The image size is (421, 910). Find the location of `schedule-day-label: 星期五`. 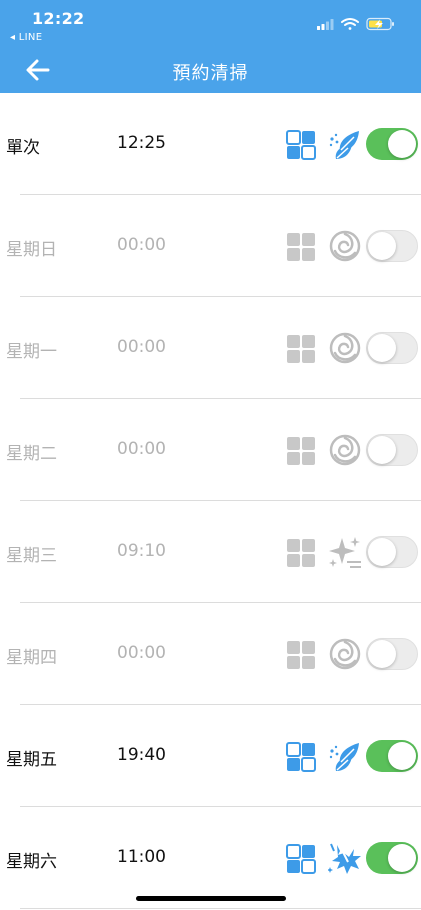

schedule-day-label: 星期五 is located at coordinates (31, 760).